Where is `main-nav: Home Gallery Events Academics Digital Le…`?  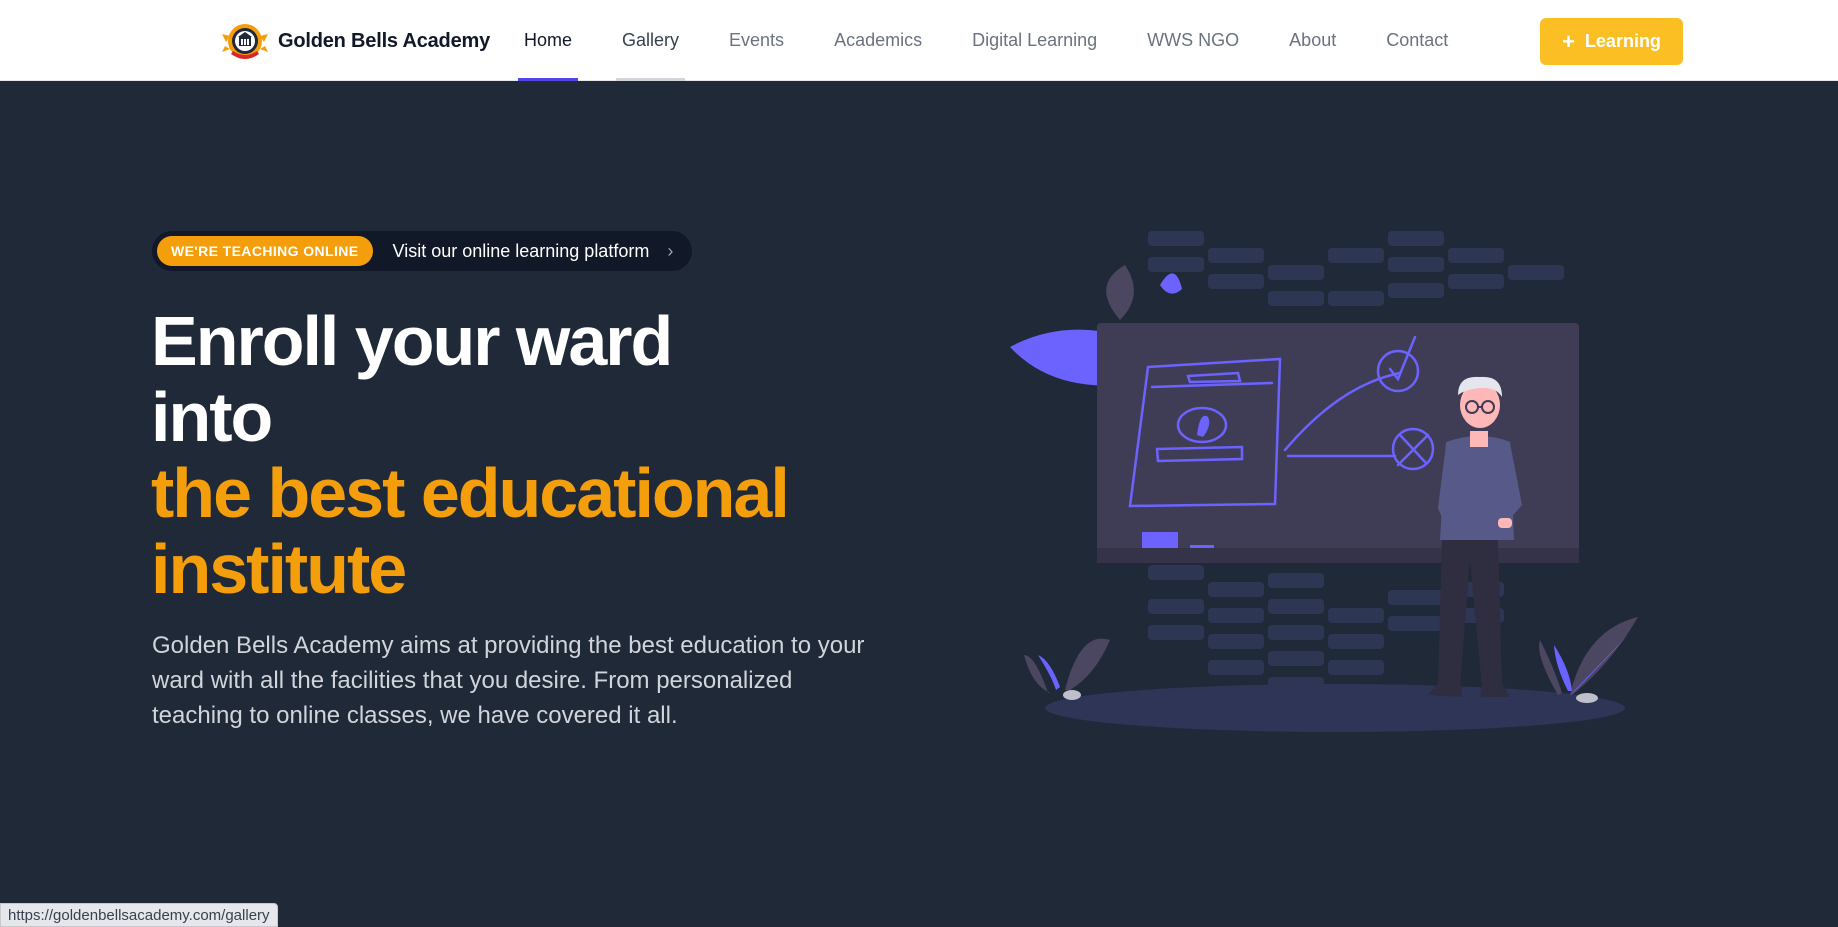
main-nav: Home Gallery Events Academics Digital Le… is located at coordinates (1005, 40).